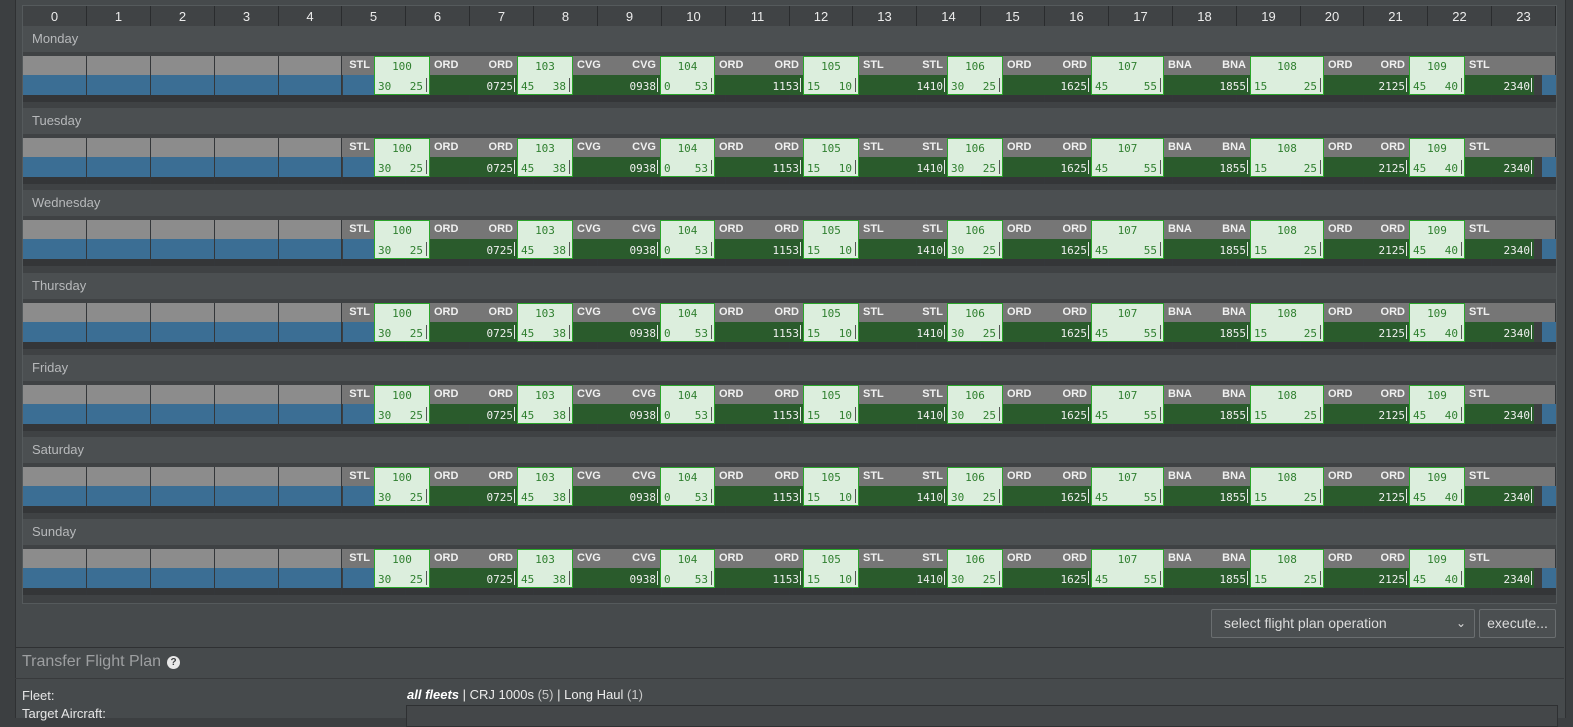 The width and height of the screenshot is (1573, 727). What do you see at coordinates (593, 694) in the screenshot?
I see `fleet-filter-long-haul: Long Haul` at bounding box center [593, 694].